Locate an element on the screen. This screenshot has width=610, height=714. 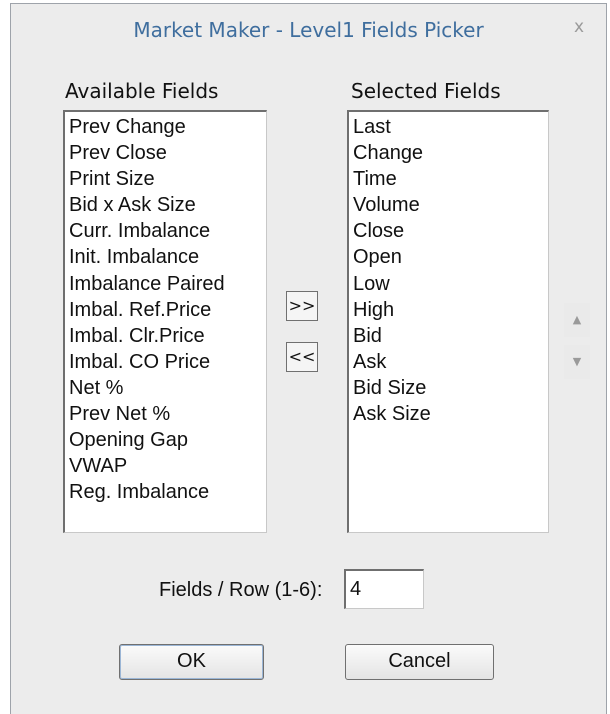
list-item: Close is located at coordinates (448, 231).